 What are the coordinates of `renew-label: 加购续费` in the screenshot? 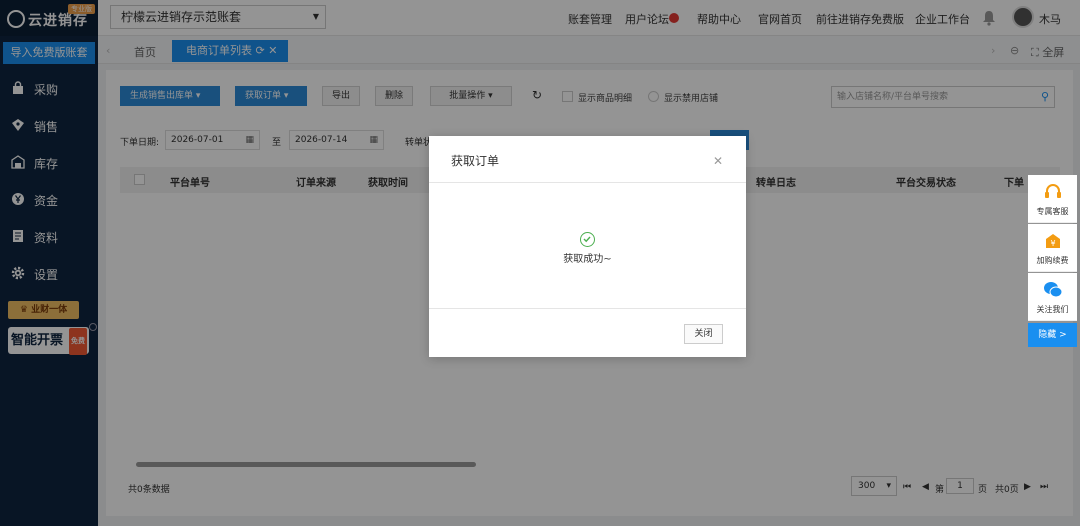 It's located at (1052, 260).